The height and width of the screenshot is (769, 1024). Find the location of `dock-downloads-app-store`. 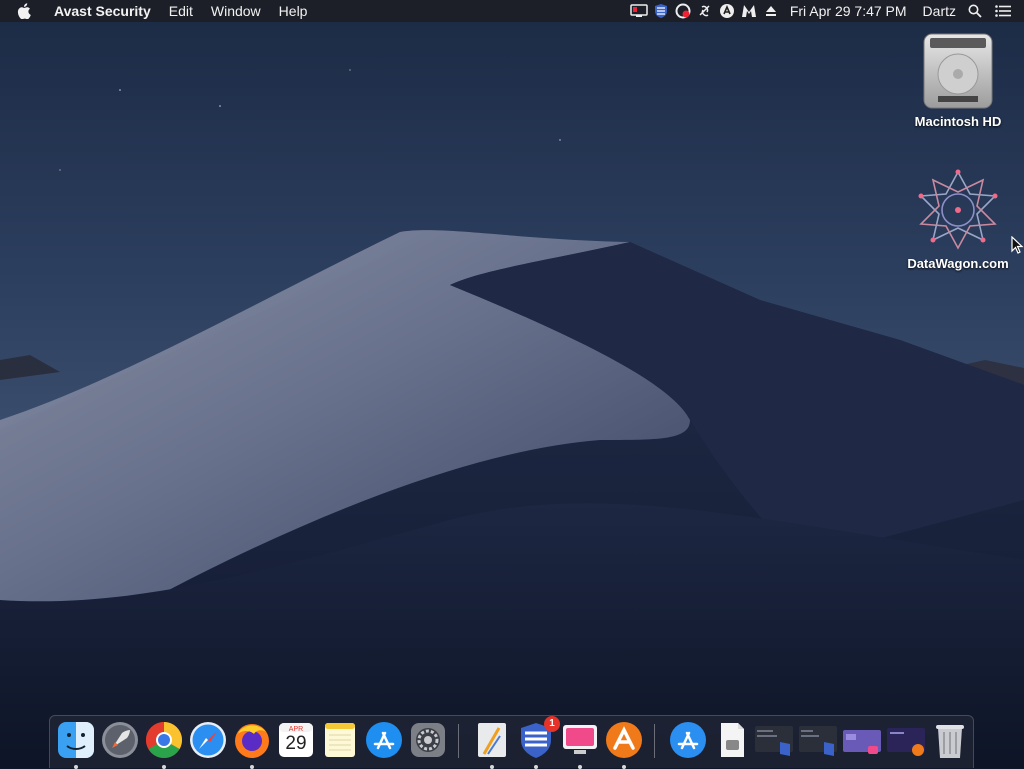

dock-downloads-app-store is located at coordinates (688, 740).